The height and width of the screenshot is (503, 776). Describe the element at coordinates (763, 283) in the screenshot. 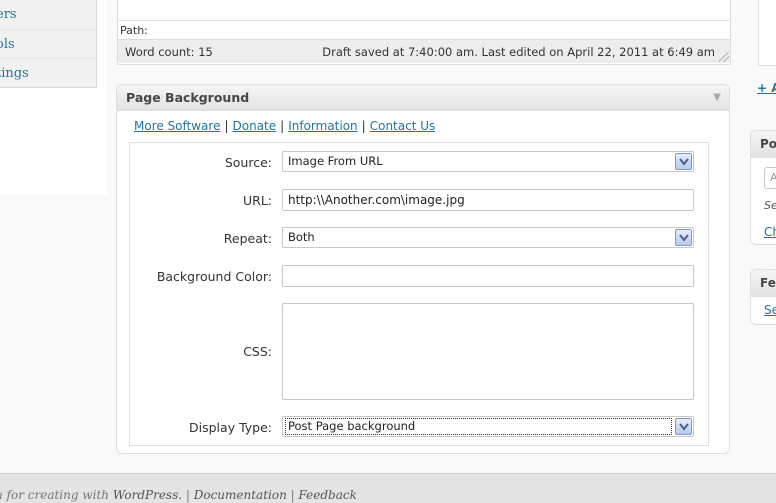

I see `side-metabox-2-title: Fe` at that location.